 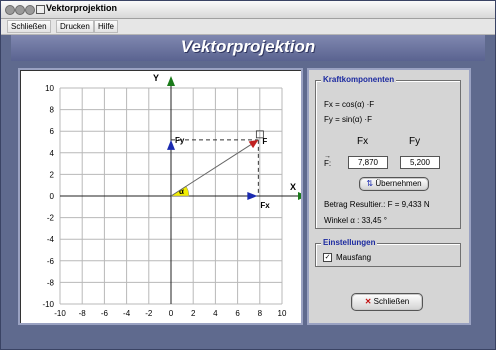 I want to click on betrag-text: Betrag Resultier.: F = 9,433 N, so click(x=377, y=204).